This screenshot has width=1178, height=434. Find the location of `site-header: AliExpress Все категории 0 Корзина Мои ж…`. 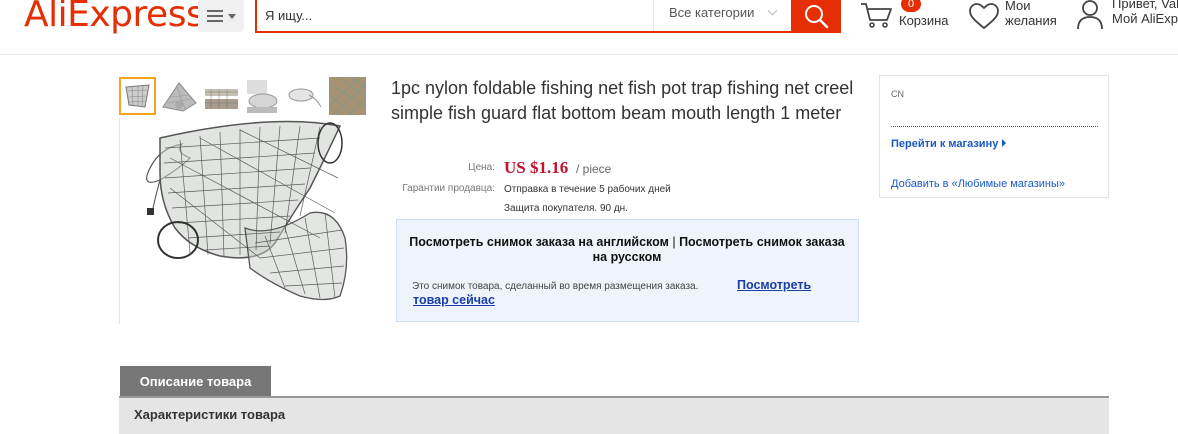

site-header: AliExpress Все категории 0 Корзина Мои ж… is located at coordinates (589, 27).